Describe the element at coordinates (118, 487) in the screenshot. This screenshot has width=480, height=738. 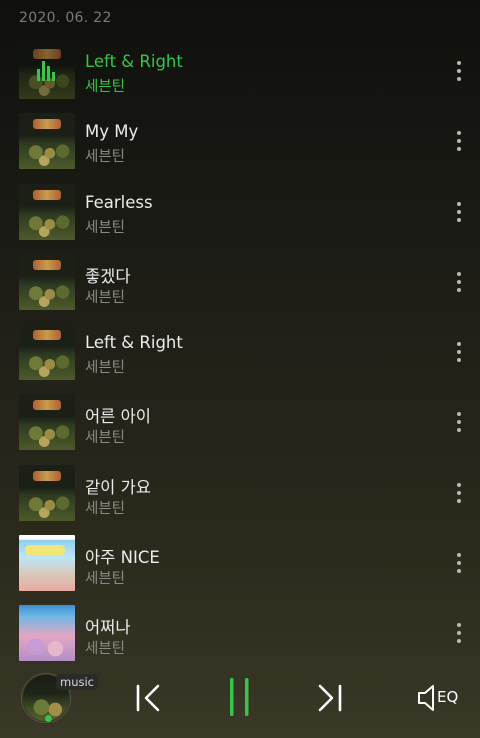
I see `track-title: 같이 가요` at that location.